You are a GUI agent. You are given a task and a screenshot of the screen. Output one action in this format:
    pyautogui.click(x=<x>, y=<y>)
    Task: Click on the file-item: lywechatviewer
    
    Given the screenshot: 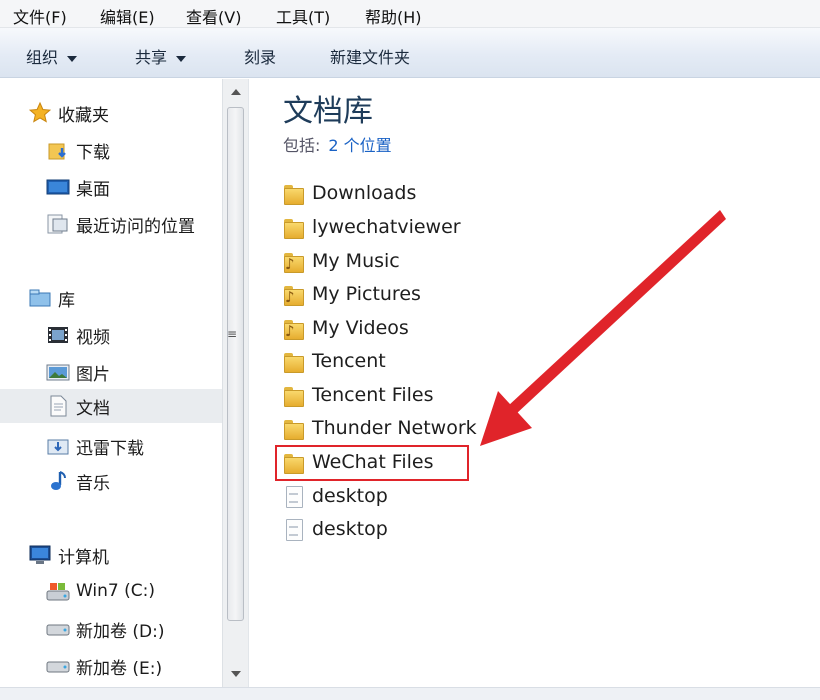 What is the action you would take?
    pyautogui.click(x=372, y=227)
    